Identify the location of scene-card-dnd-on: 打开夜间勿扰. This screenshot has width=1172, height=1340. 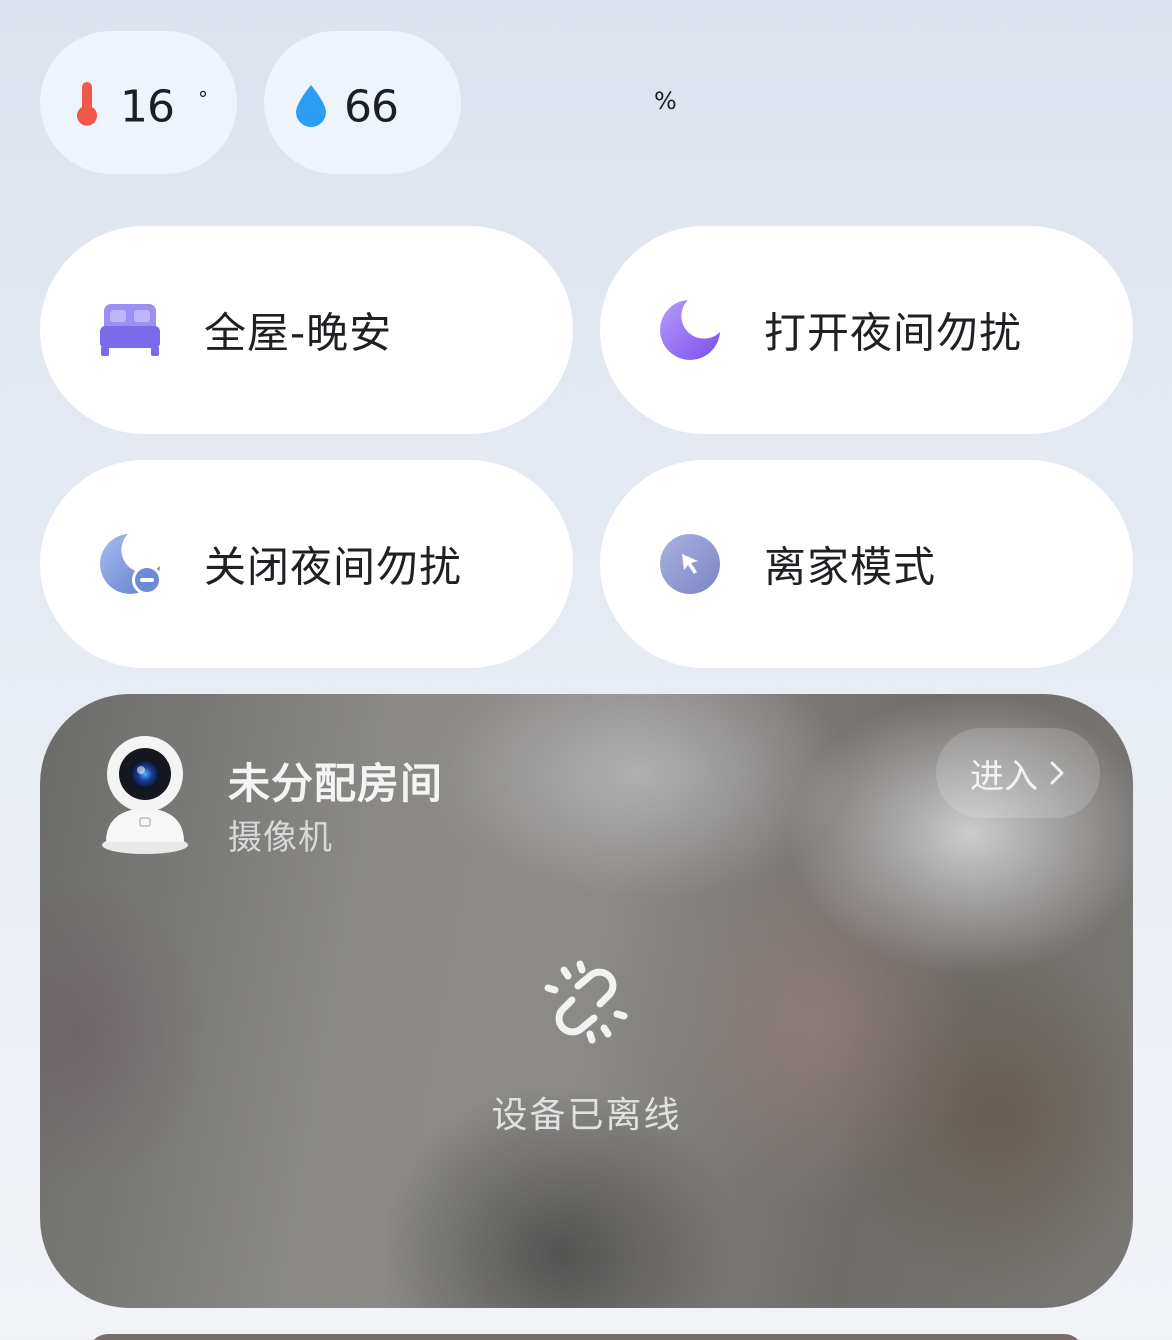
(866, 330).